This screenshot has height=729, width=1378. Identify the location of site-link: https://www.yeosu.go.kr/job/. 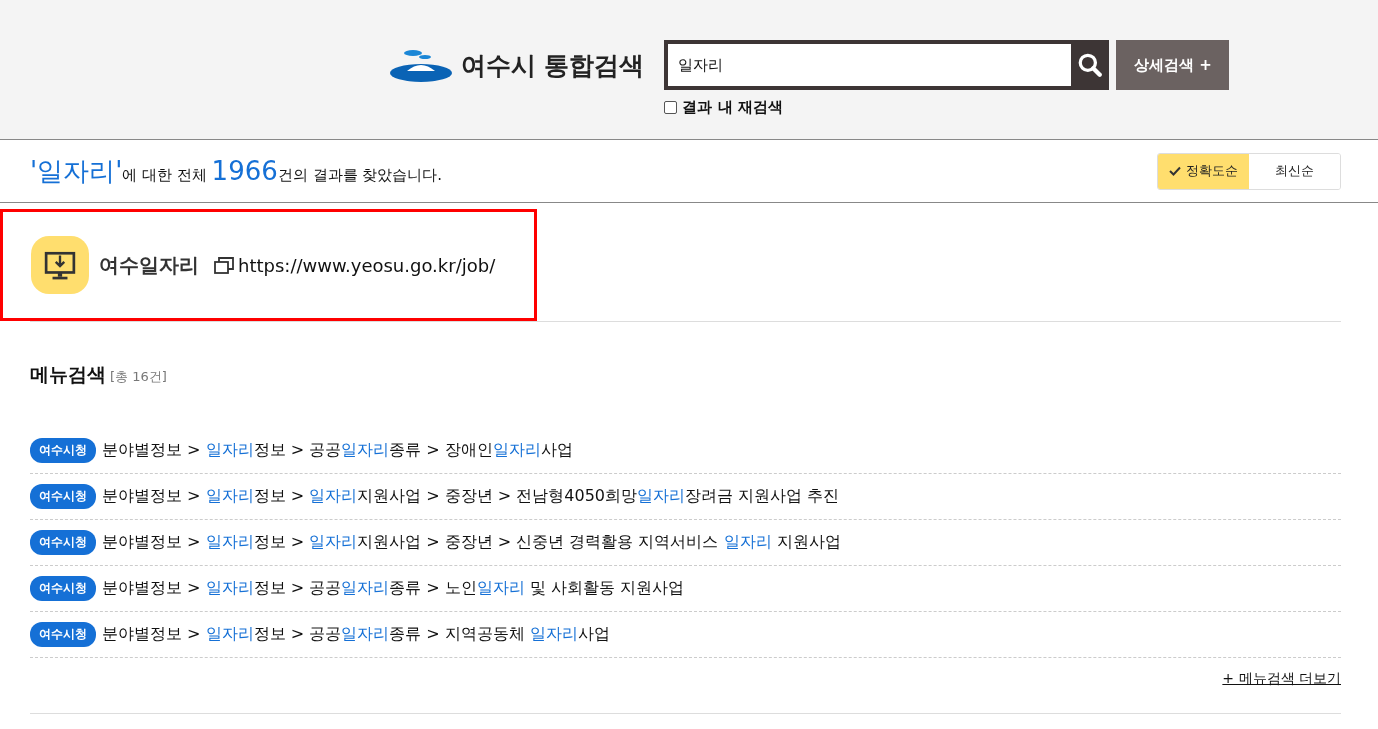
(367, 265).